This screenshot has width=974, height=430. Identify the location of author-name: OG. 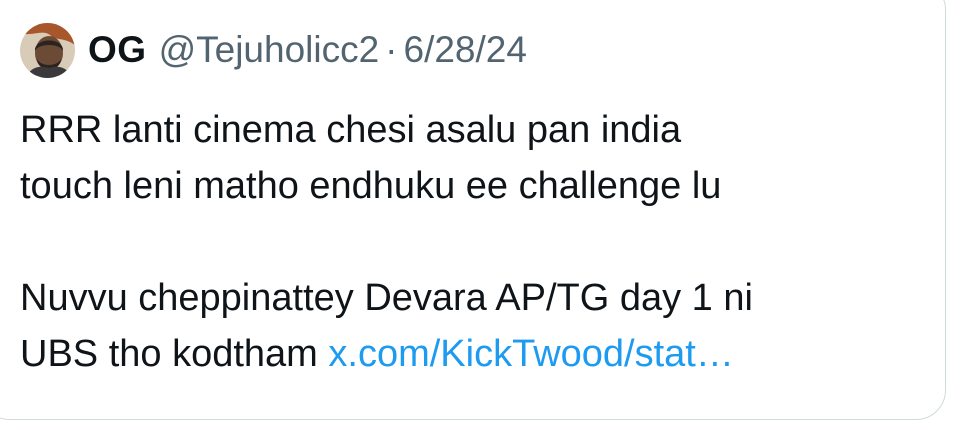
(117, 50).